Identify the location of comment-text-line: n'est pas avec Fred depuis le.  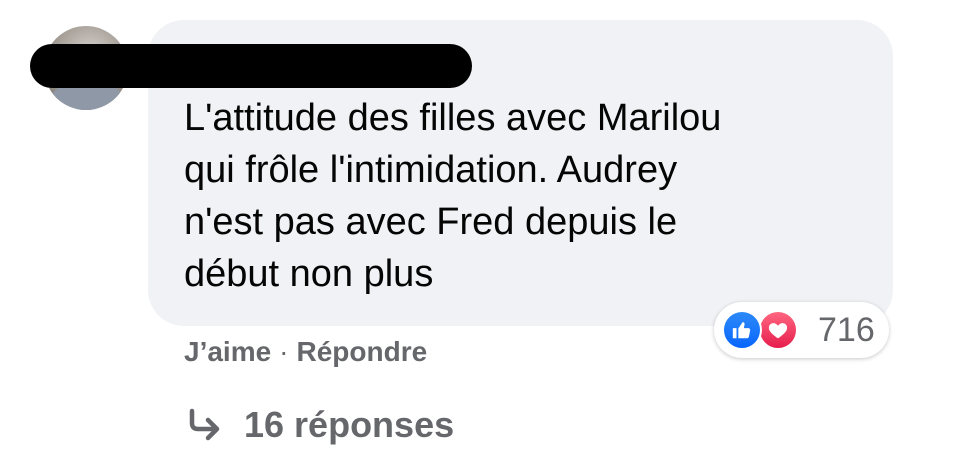
(431, 222).